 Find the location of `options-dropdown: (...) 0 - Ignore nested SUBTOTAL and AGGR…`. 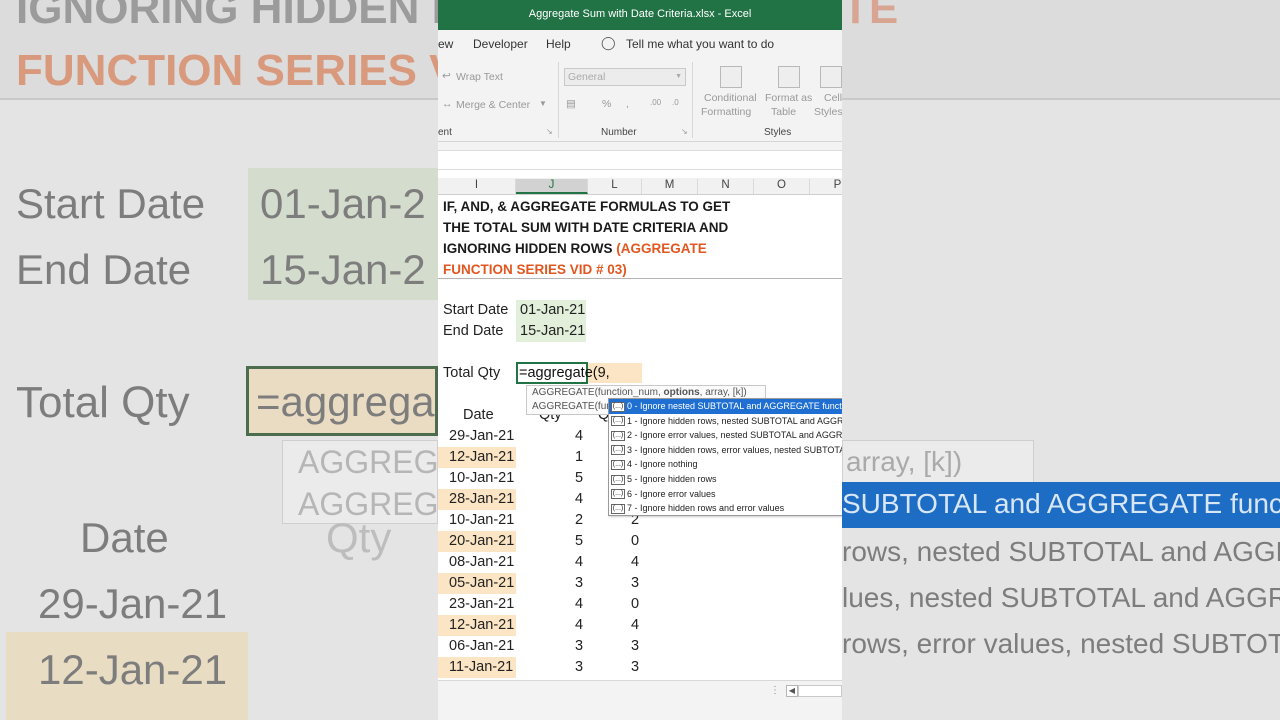

options-dropdown: (...) 0 - Ignore nested SUBTOTAL and AGGR… is located at coordinates (725, 457).